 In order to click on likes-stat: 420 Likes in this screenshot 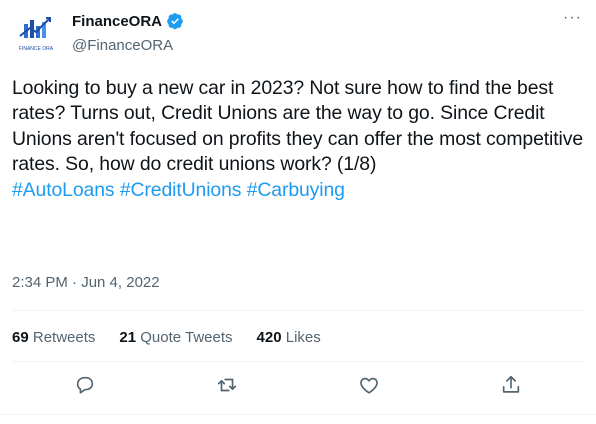, I will do `click(289, 337)`.